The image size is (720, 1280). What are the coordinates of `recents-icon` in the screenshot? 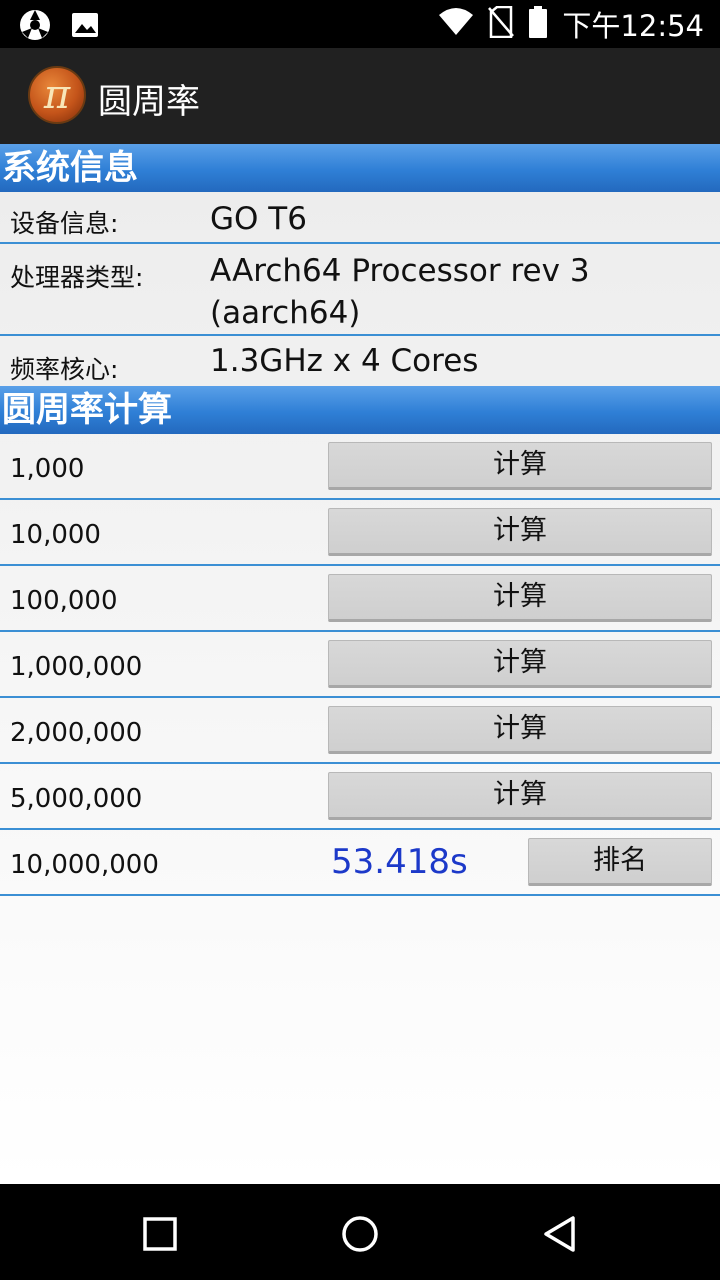 It's located at (160, 1234).